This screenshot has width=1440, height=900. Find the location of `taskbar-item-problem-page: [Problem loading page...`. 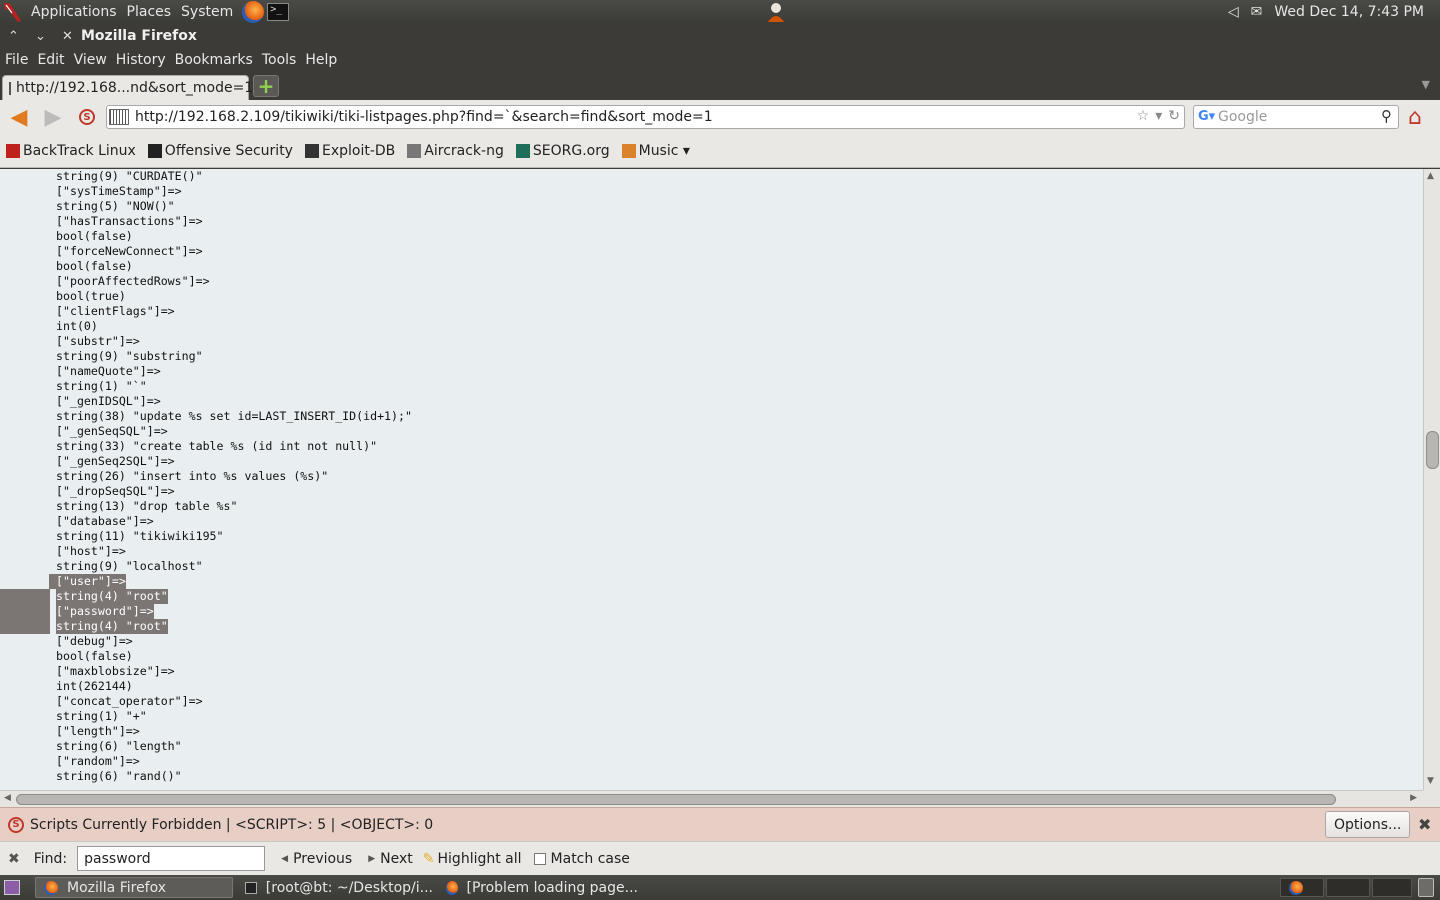

taskbar-item-problem-page: [Problem loading page... is located at coordinates (538, 887).